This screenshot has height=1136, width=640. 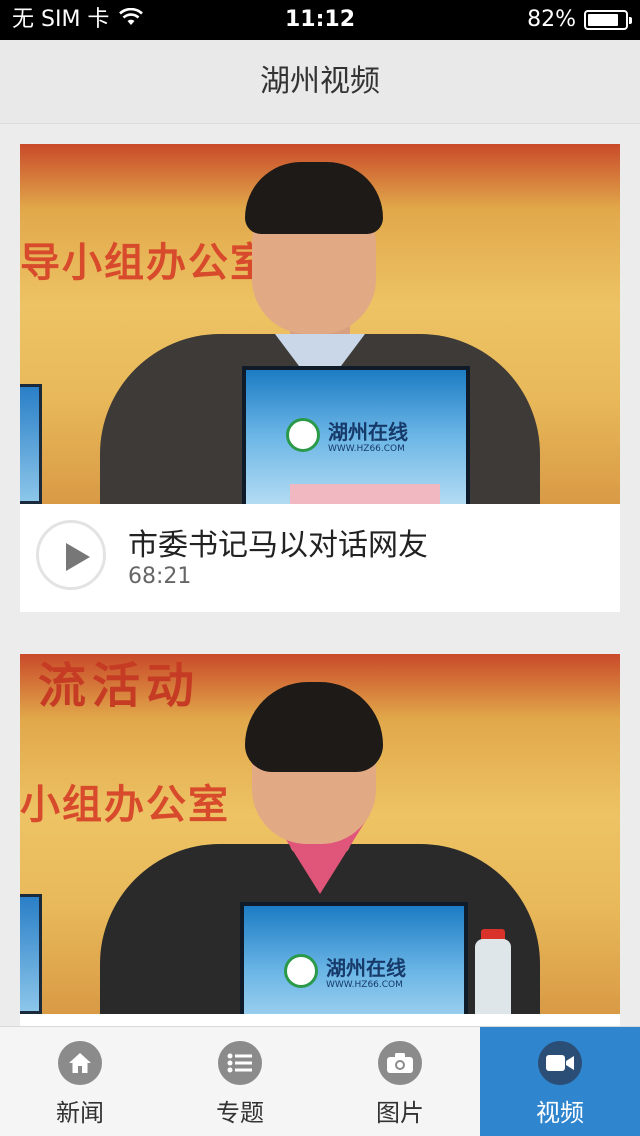 What do you see at coordinates (560, 1113) in the screenshot?
I see `tab-label: 视频` at bounding box center [560, 1113].